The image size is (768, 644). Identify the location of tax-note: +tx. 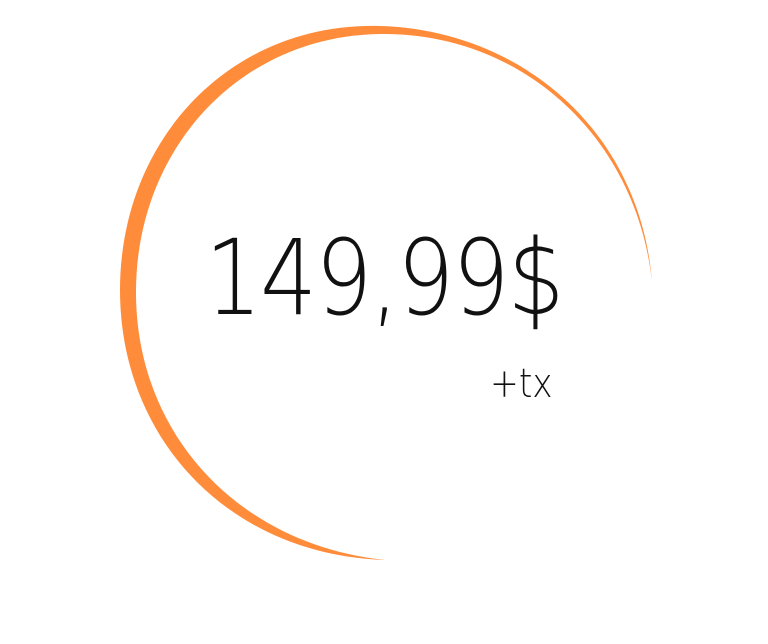
(521, 384).